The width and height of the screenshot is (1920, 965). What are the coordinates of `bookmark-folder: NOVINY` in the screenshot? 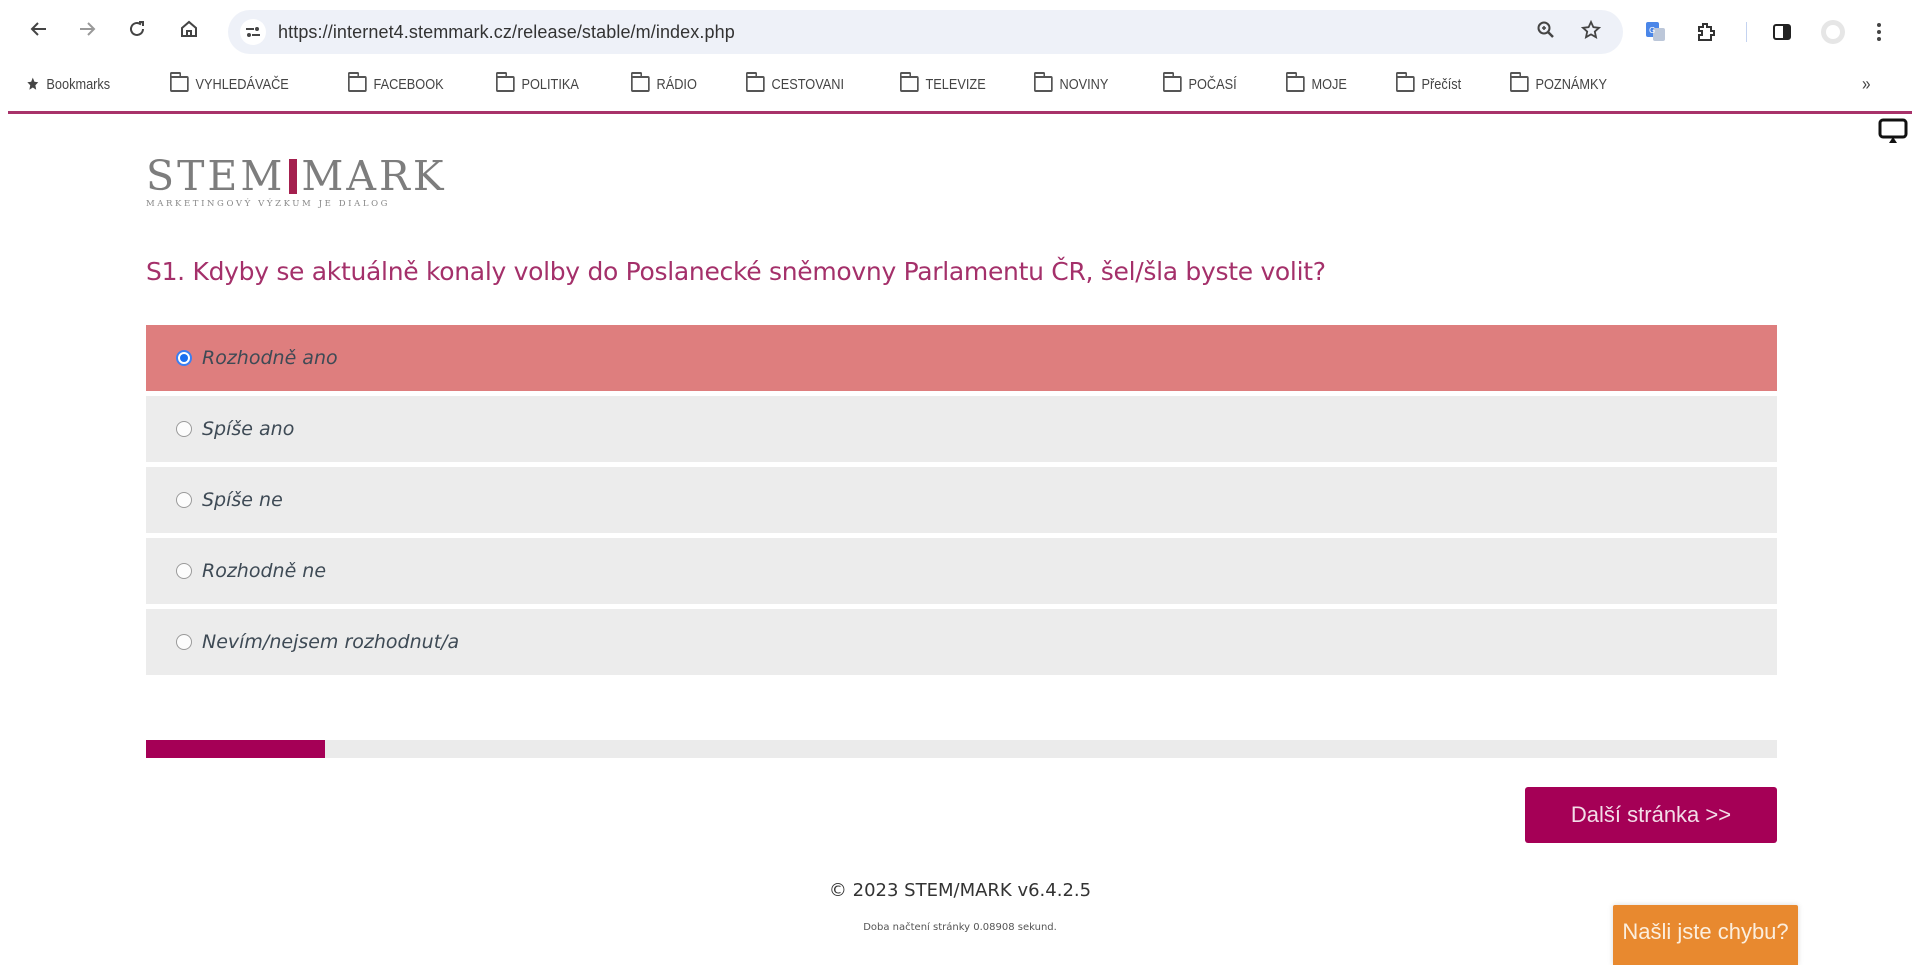 It's located at (1071, 84).